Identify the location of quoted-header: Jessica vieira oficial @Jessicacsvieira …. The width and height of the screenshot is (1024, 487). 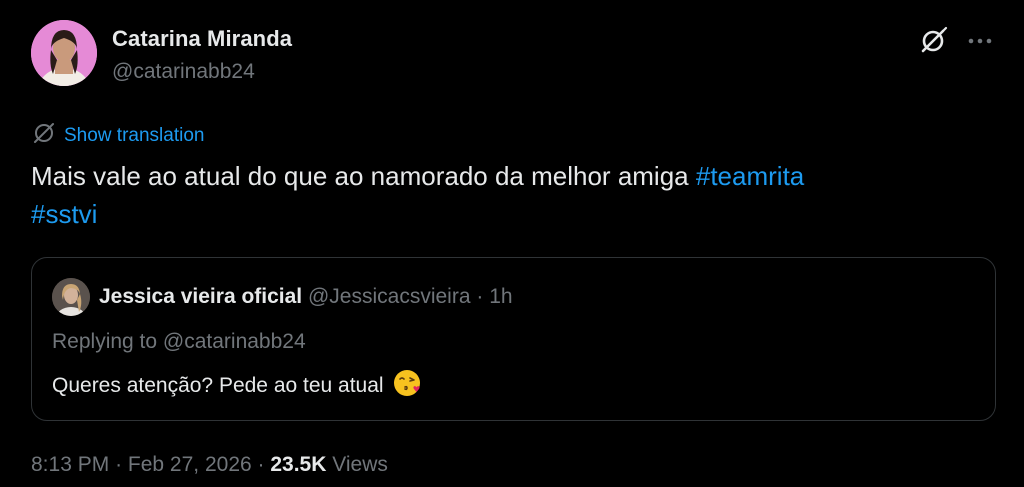
(306, 297).